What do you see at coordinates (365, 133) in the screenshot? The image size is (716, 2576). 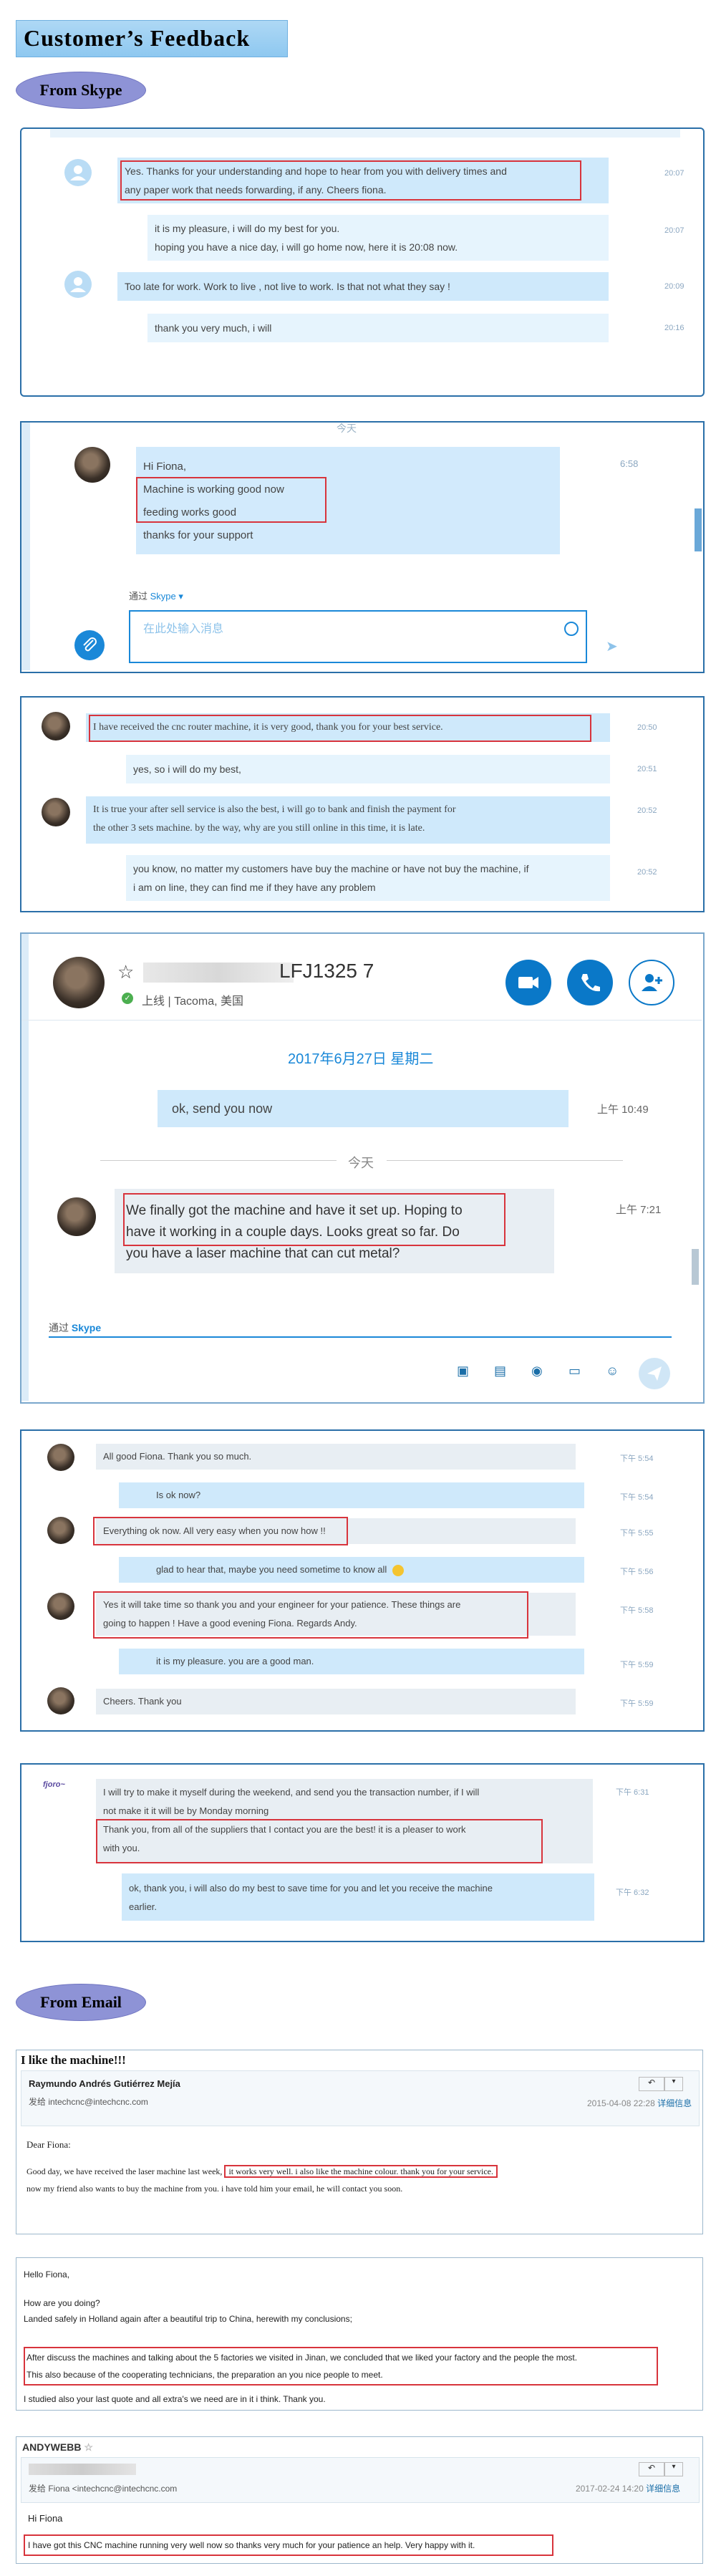 I see `scroll-fade` at bounding box center [365, 133].